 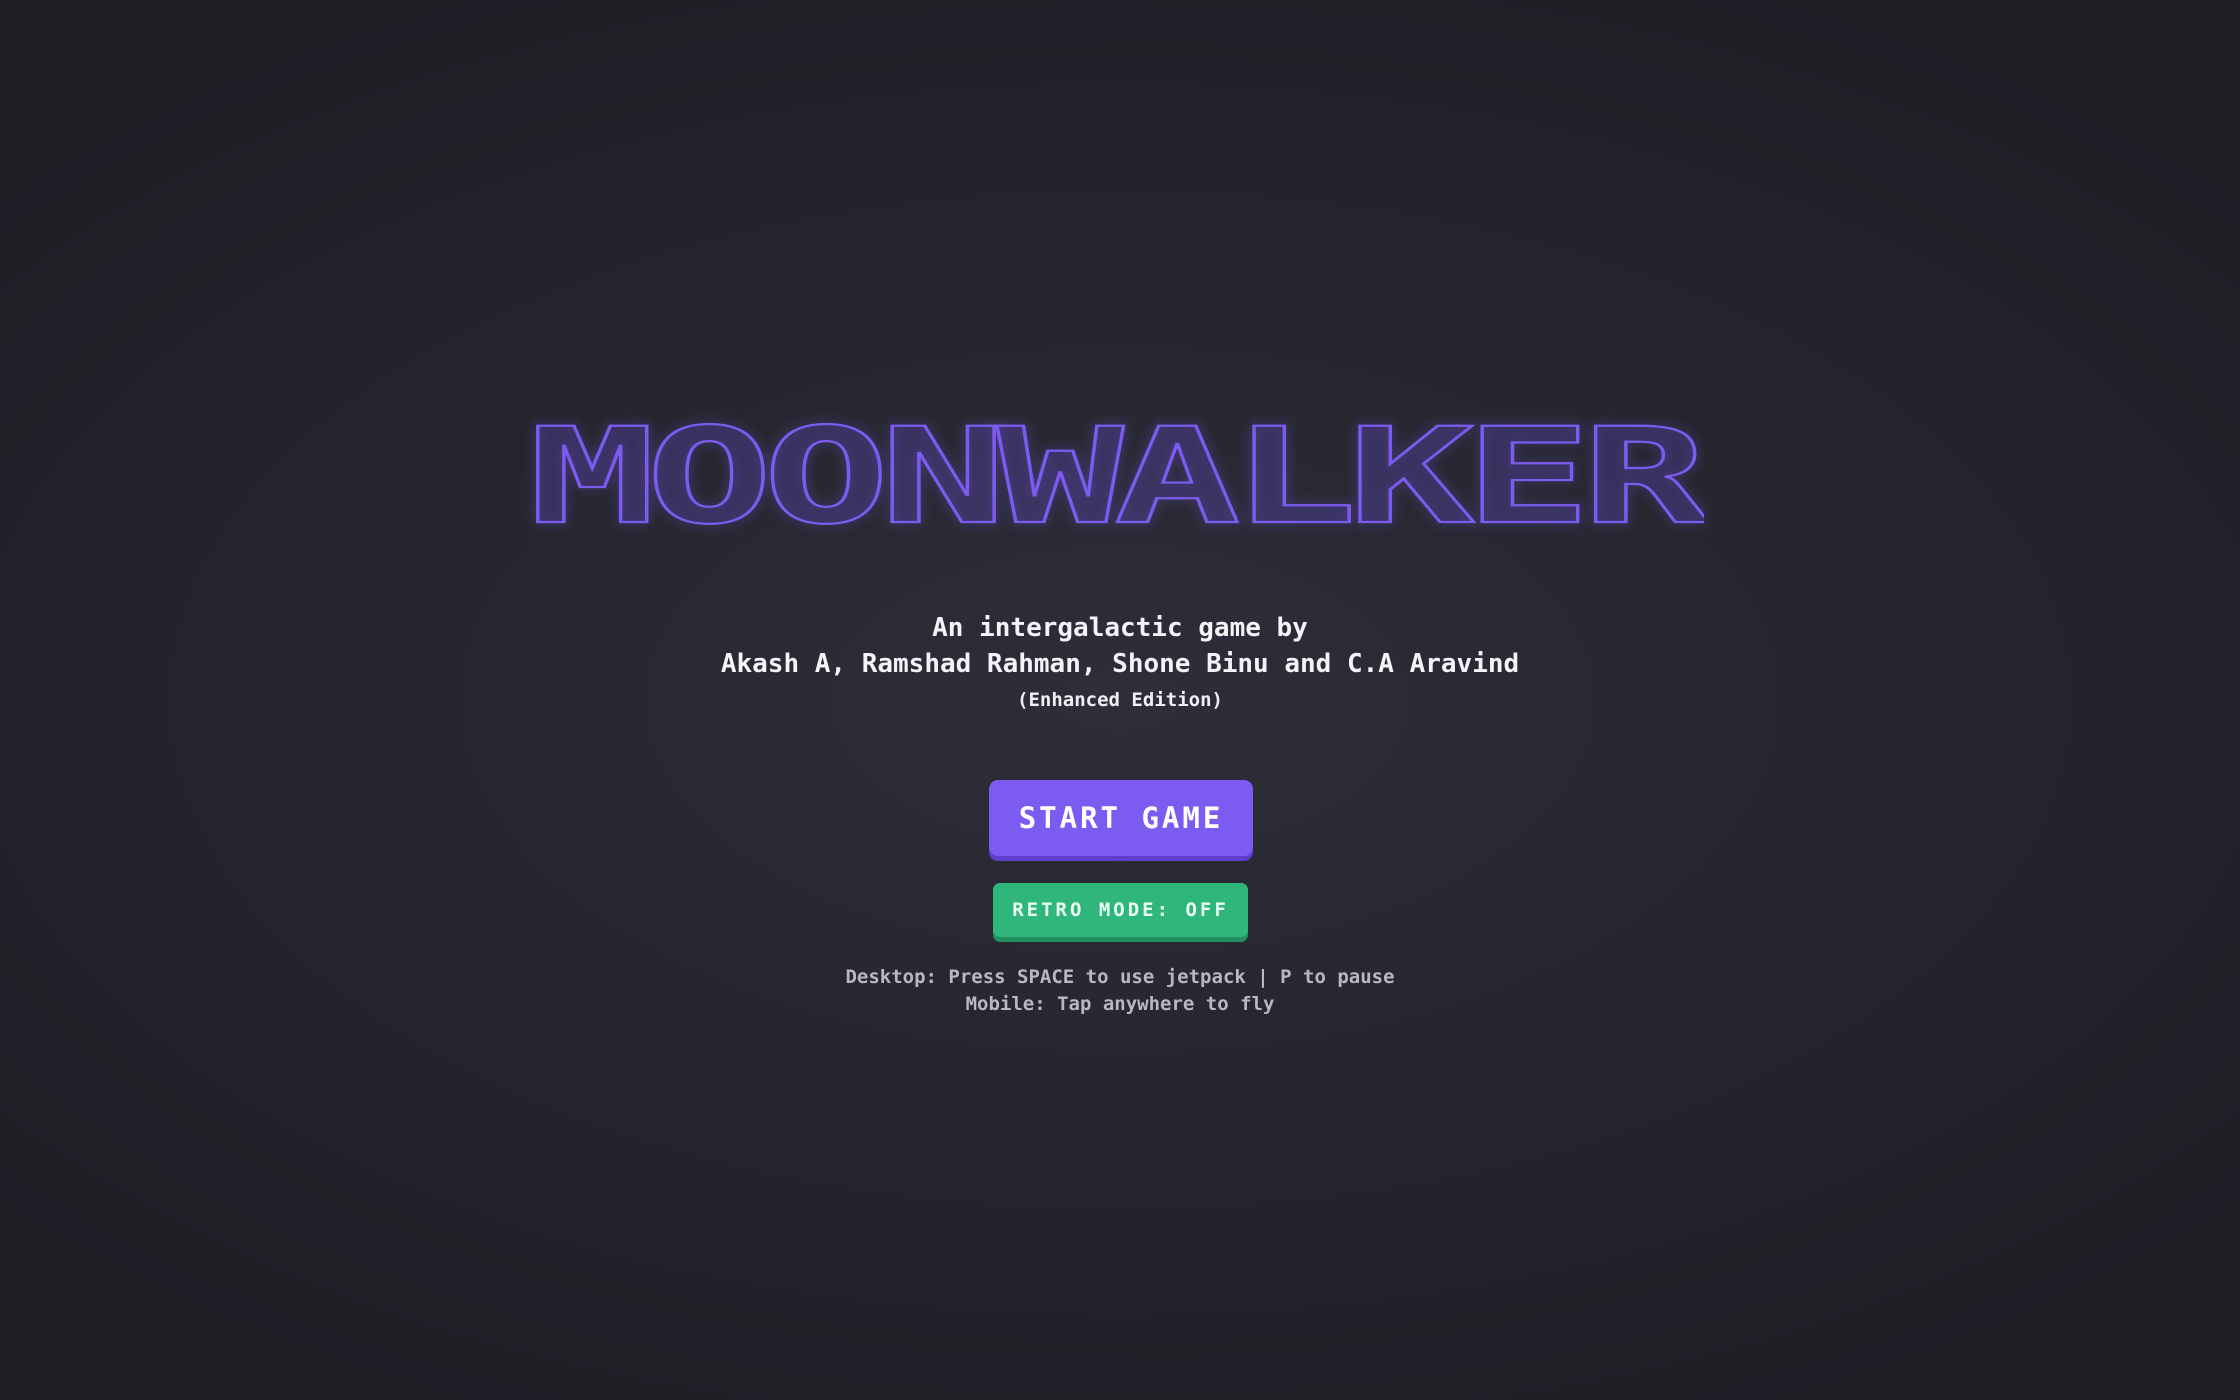 I want to click on mobile-instructions: Mobile: Tap anywhere to fly, so click(x=1120, y=1004).